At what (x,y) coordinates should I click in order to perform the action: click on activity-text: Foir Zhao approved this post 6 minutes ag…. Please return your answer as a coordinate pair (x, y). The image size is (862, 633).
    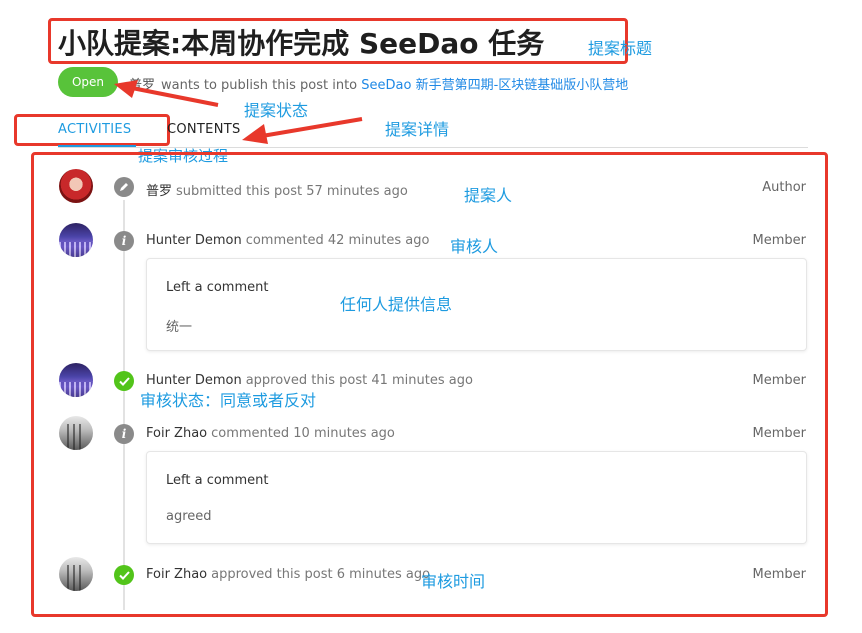
    Looking at the image, I should click on (288, 574).